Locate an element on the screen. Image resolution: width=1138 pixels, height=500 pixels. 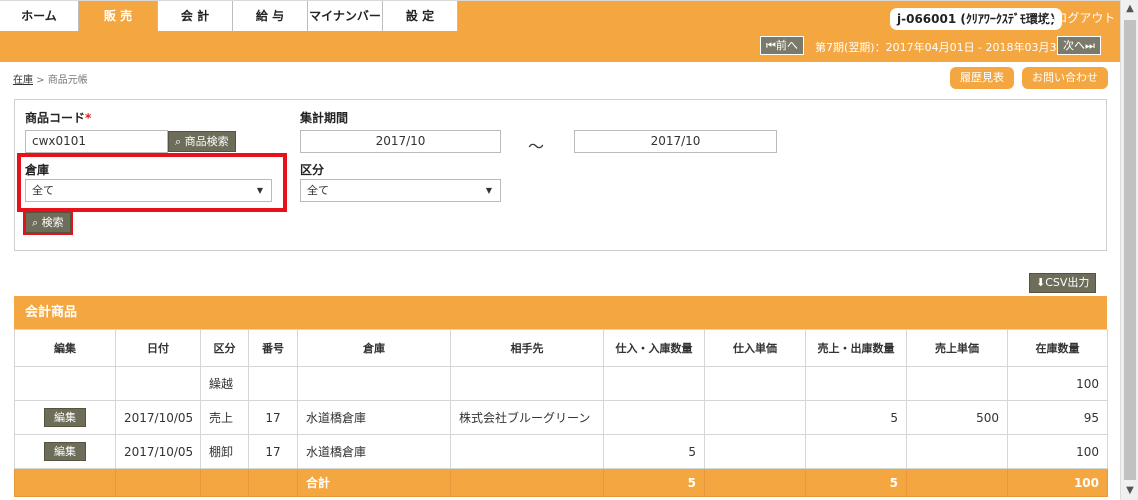
csv-export-button: ⬇CSV出力 is located at coordinates (1063, 283).